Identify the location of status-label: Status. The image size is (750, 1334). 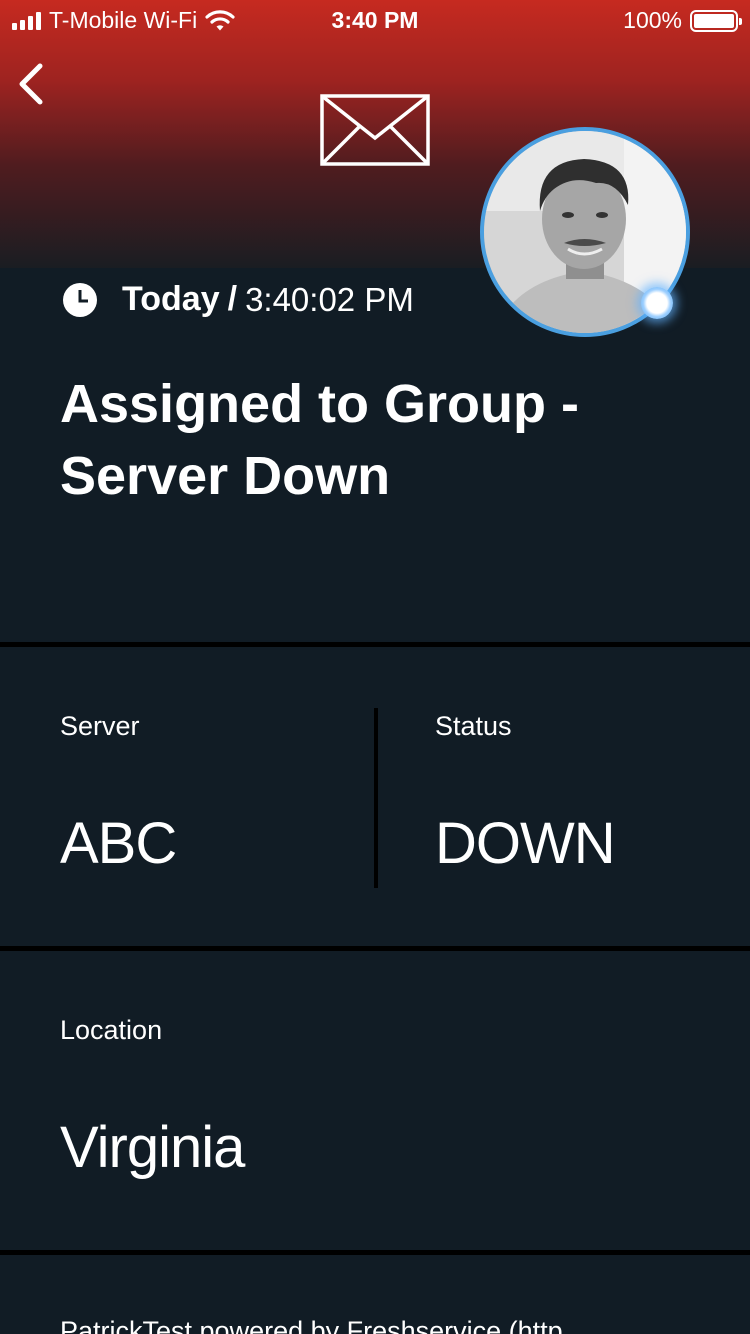
(473, 726).